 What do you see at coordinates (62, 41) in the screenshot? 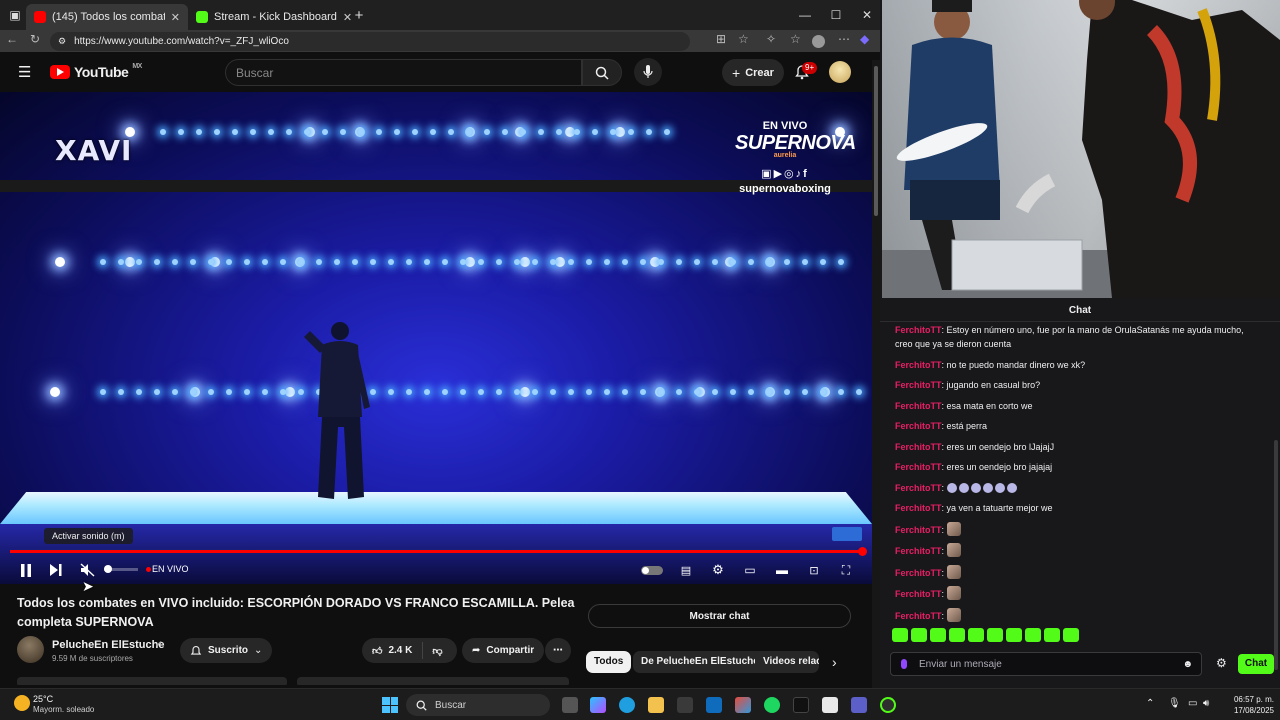
I see `site-info-icon: ⚙` at bounding box center [62, 41].